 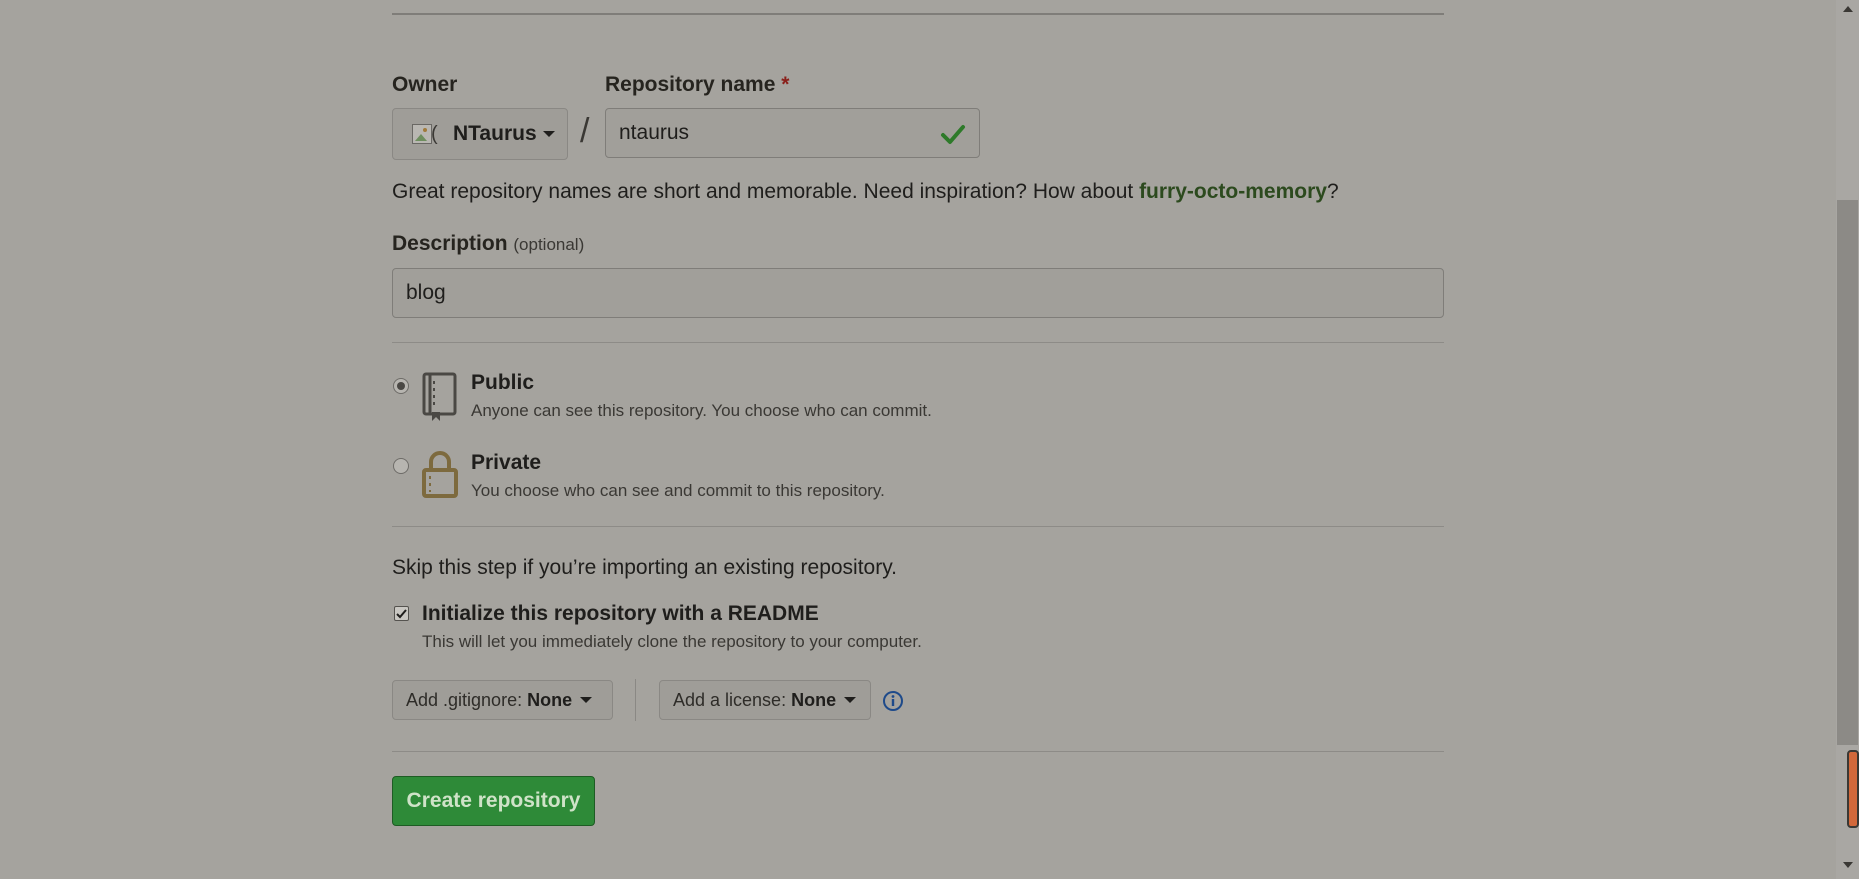 What do you see at coordinates (425, 84) in the screenshot?
I see `owner-label: Owner` at bounding box center [425, 84].